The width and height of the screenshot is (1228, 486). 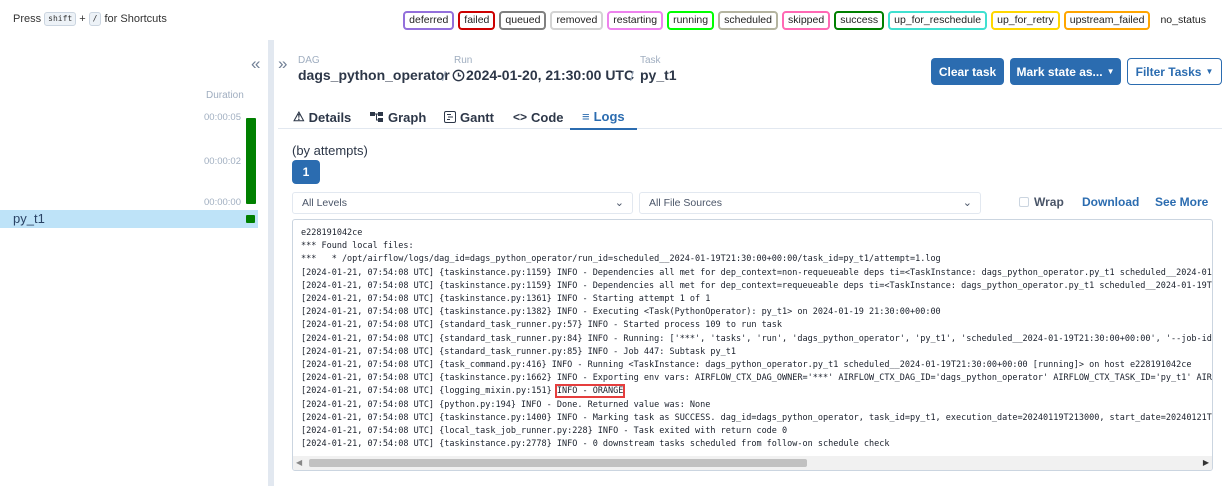 I want to click on duration-label: Duration, so click(x=225, y=95).